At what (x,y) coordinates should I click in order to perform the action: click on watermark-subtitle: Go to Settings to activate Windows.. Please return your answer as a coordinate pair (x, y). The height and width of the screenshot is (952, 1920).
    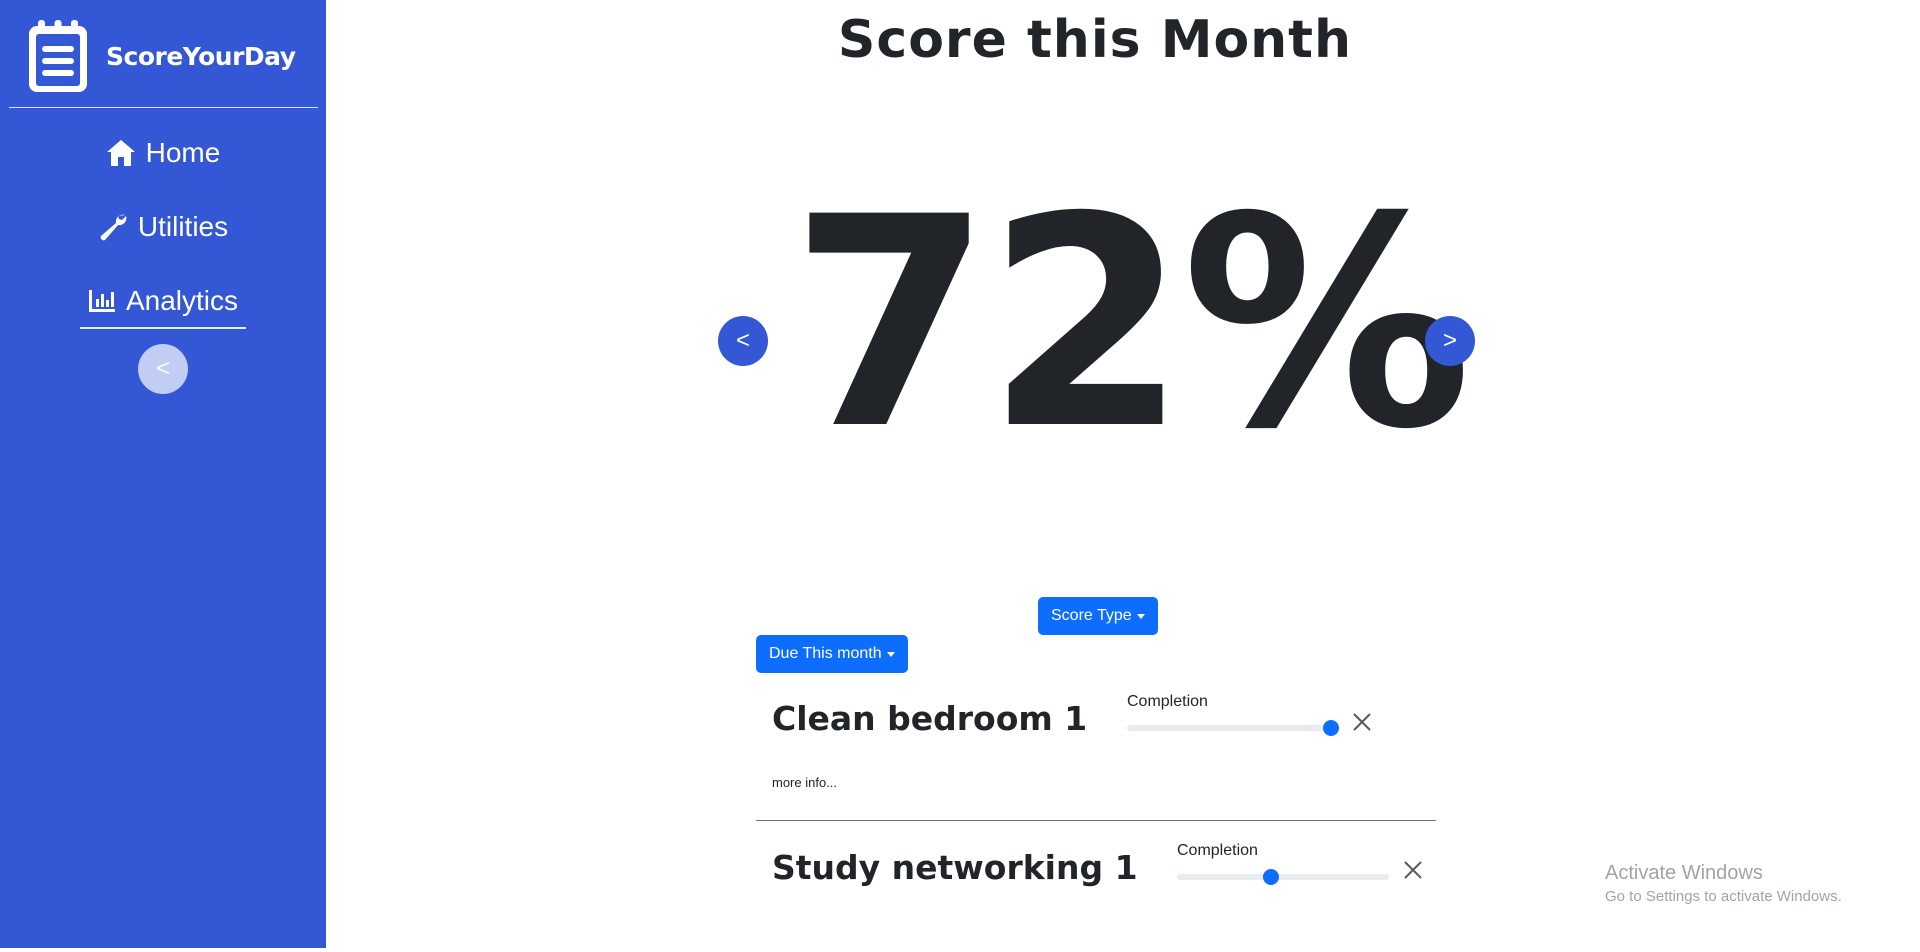
    Looking at the image, I should click on (1723, 896).